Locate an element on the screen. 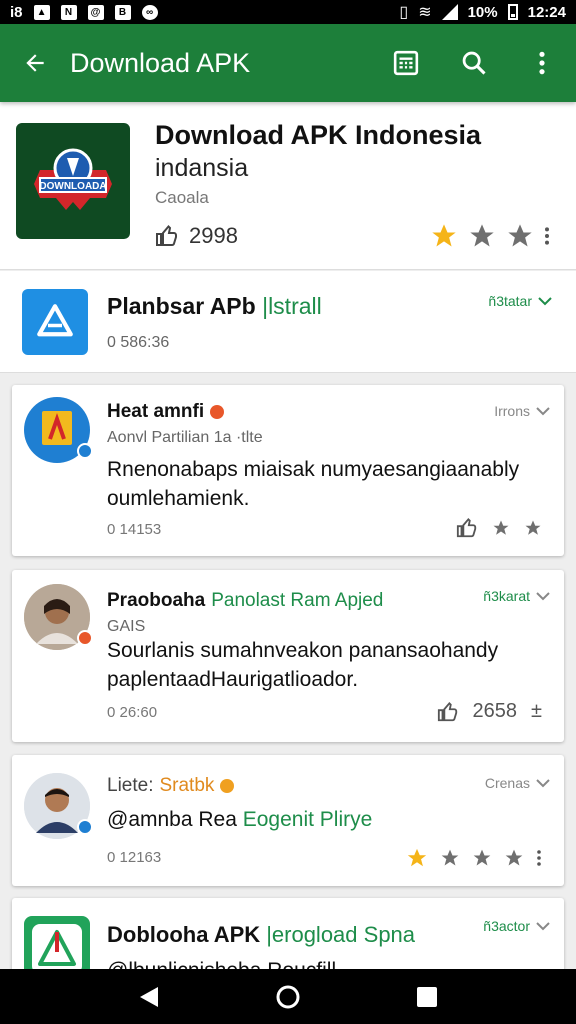 This screenshot has width=576, height=1024. install-link: |lstrall is located at coordinates (292, 306).